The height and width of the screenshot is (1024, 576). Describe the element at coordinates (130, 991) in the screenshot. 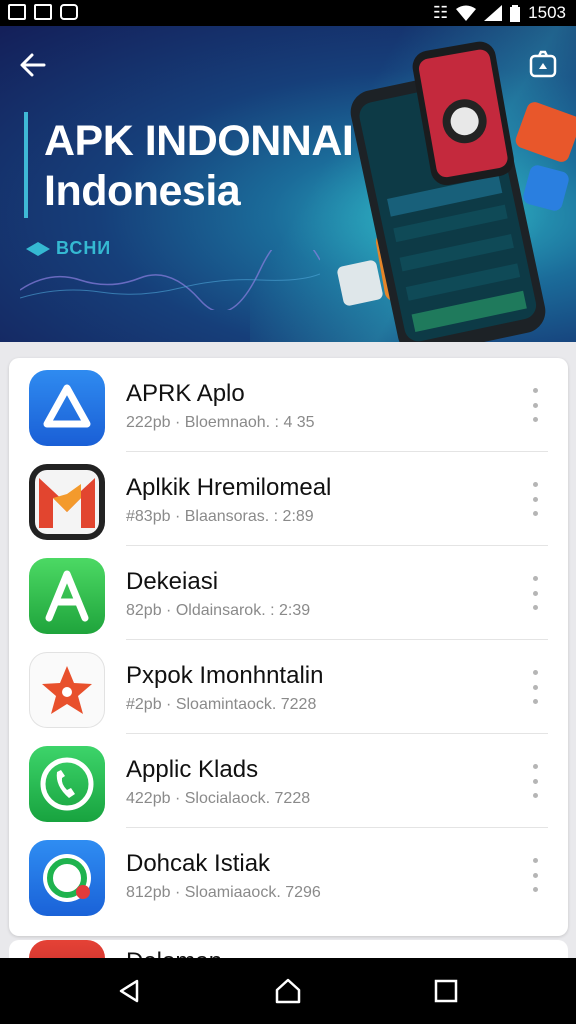

I see `back-nav-icon` at that location.